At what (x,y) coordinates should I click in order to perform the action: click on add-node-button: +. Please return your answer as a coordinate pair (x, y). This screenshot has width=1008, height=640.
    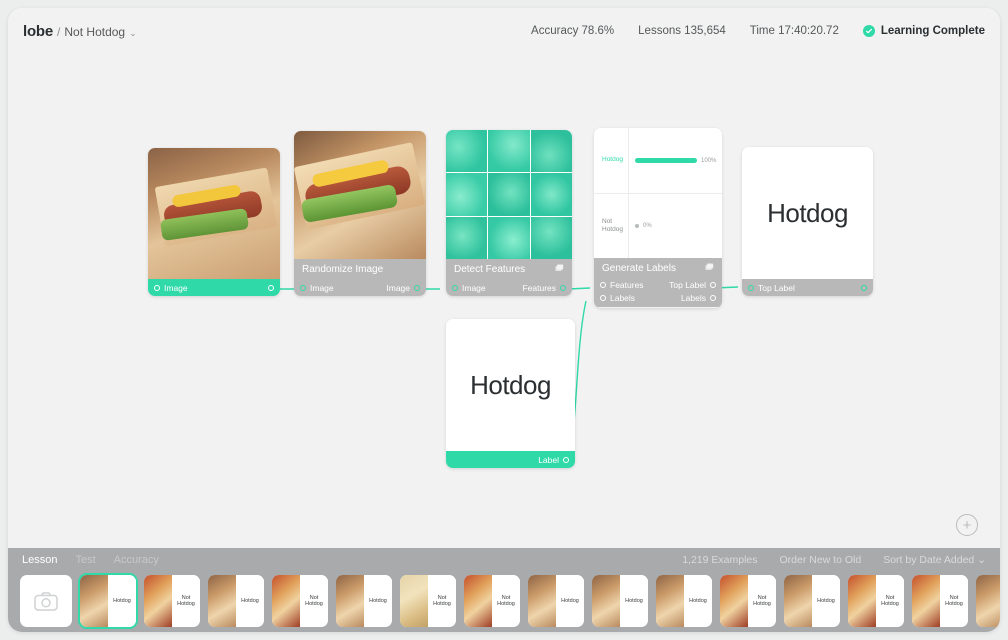
    Looking at the image, I should click on (967, 525).